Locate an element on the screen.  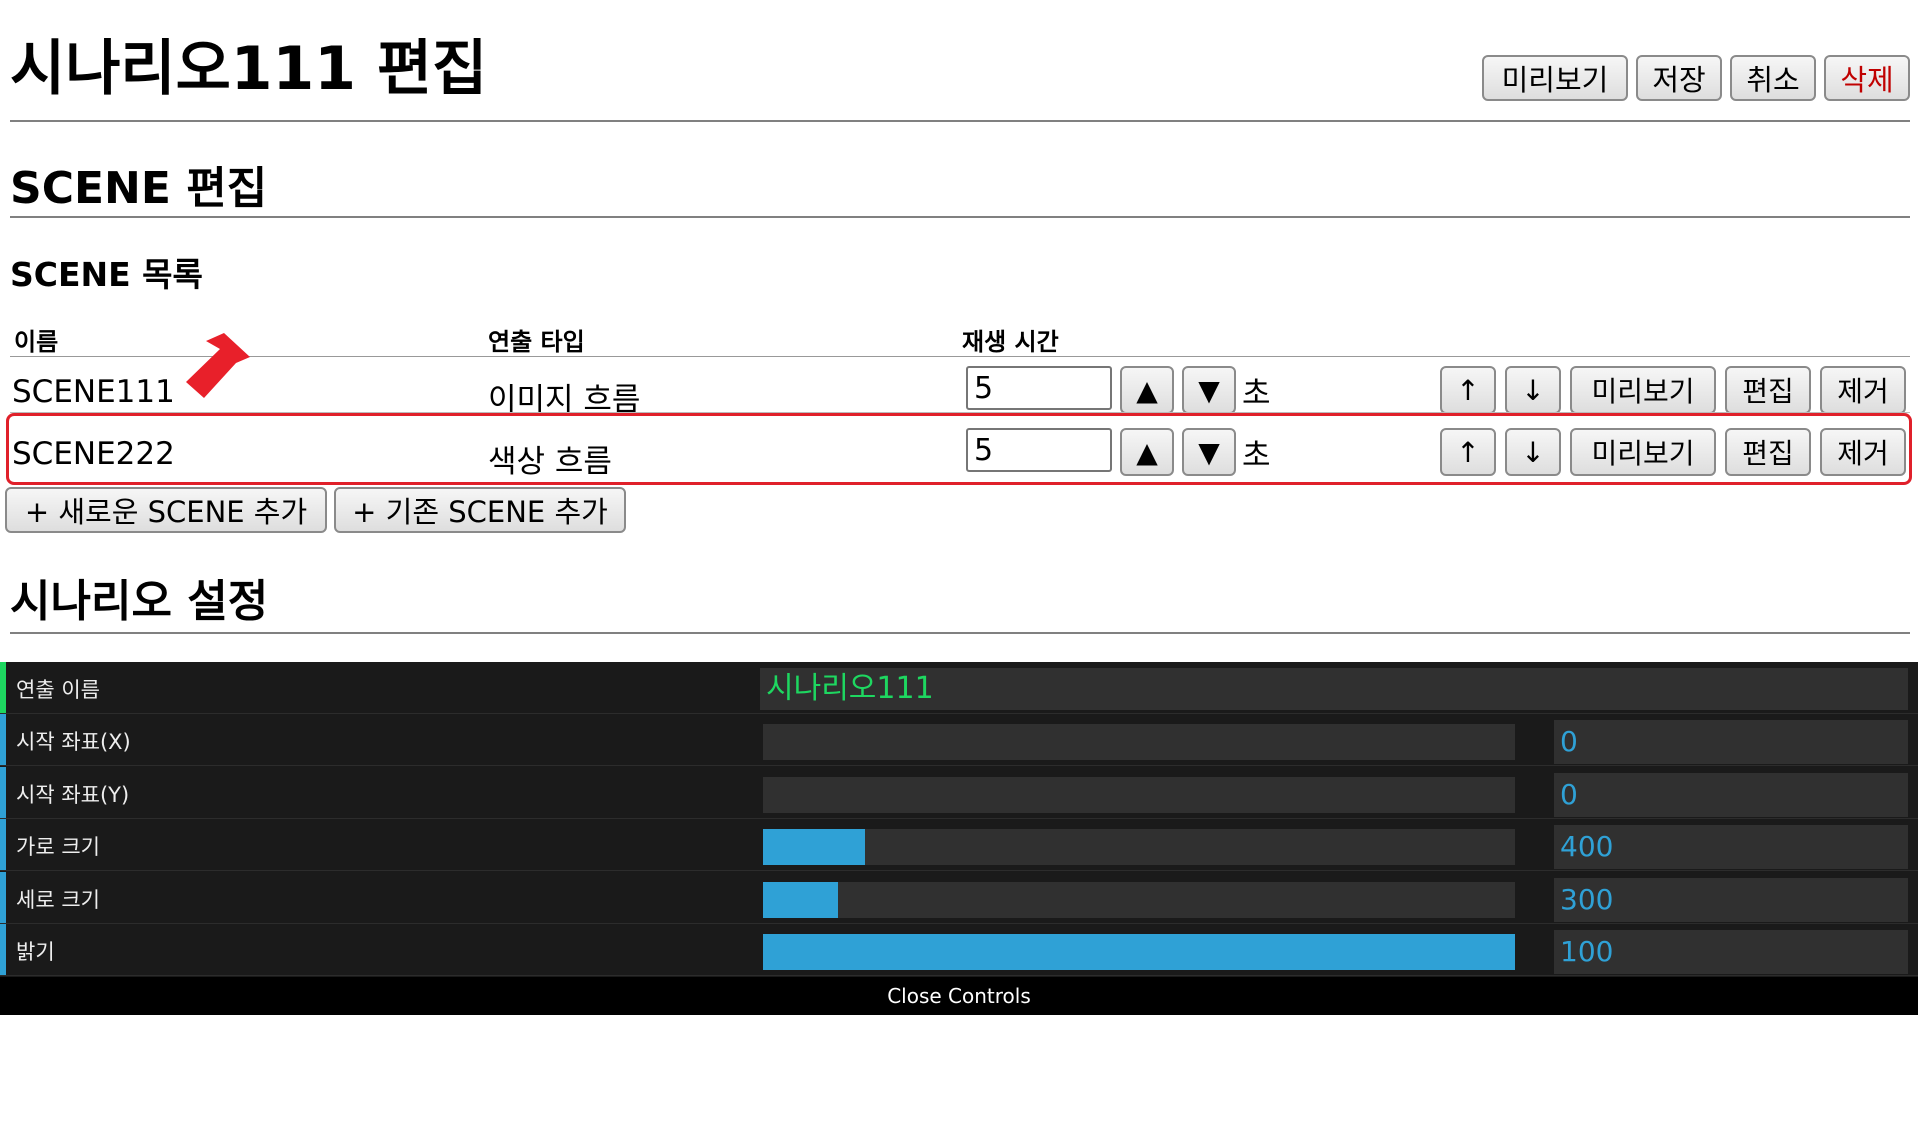
height-slider is located at coordinates (1139, 900).